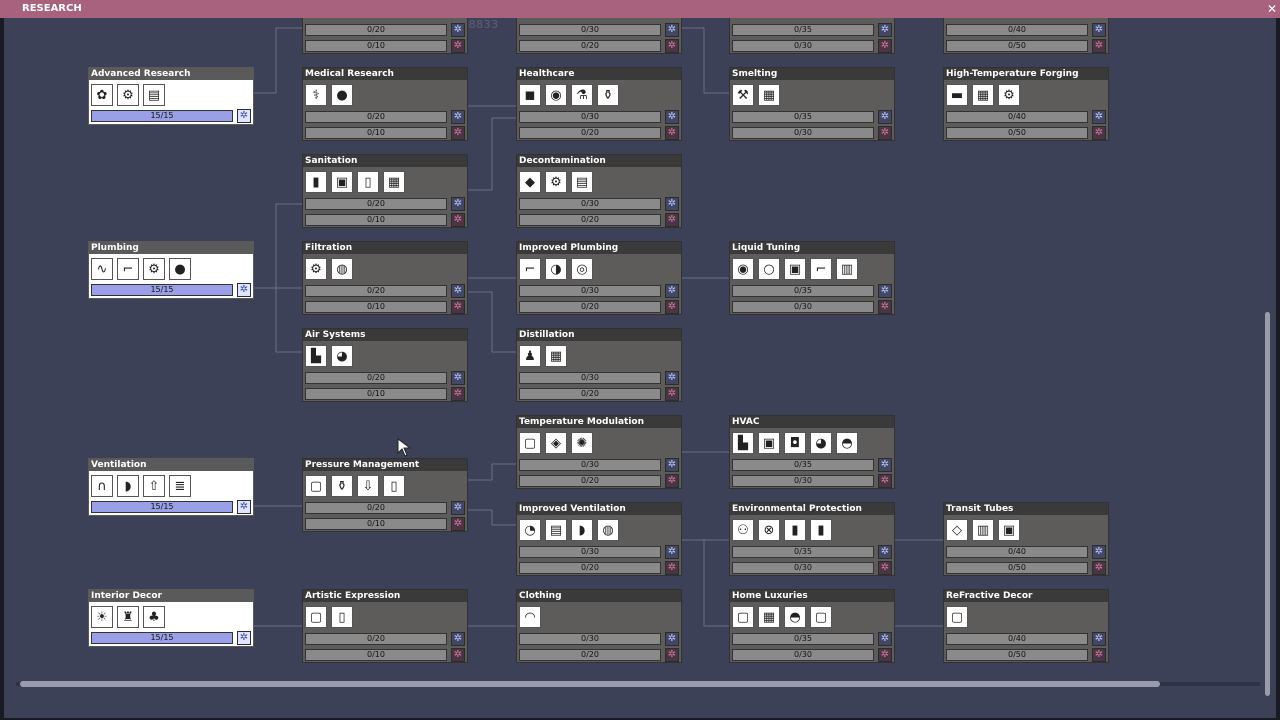 This screenshot has height=720, width=1280. What do you see at coordinates (1026, 104) in the screenshot?
I see `tech-node-high-temperature-forging: High-Temperature Forging ▬ ▦ ⚙ 0/40 ✲ 0/50 ✲` at bounding box center [1026, 104].